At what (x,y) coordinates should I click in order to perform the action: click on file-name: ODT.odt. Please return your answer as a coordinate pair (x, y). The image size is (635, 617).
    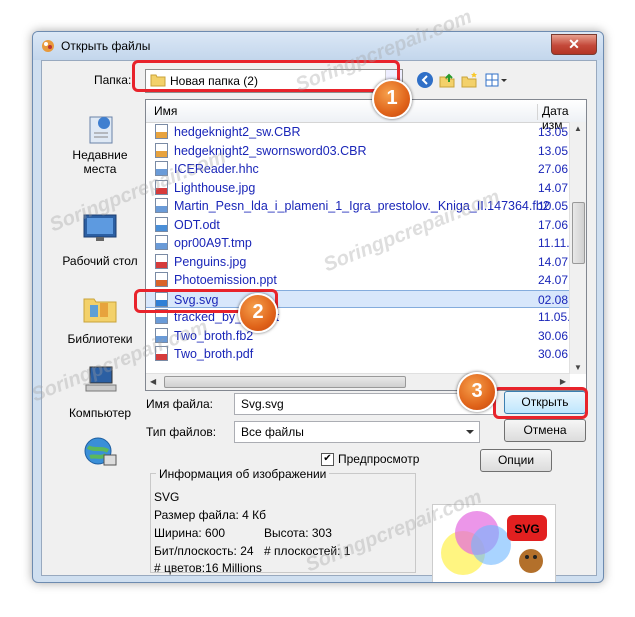
    Looking at the image, I should click on (197, 224).